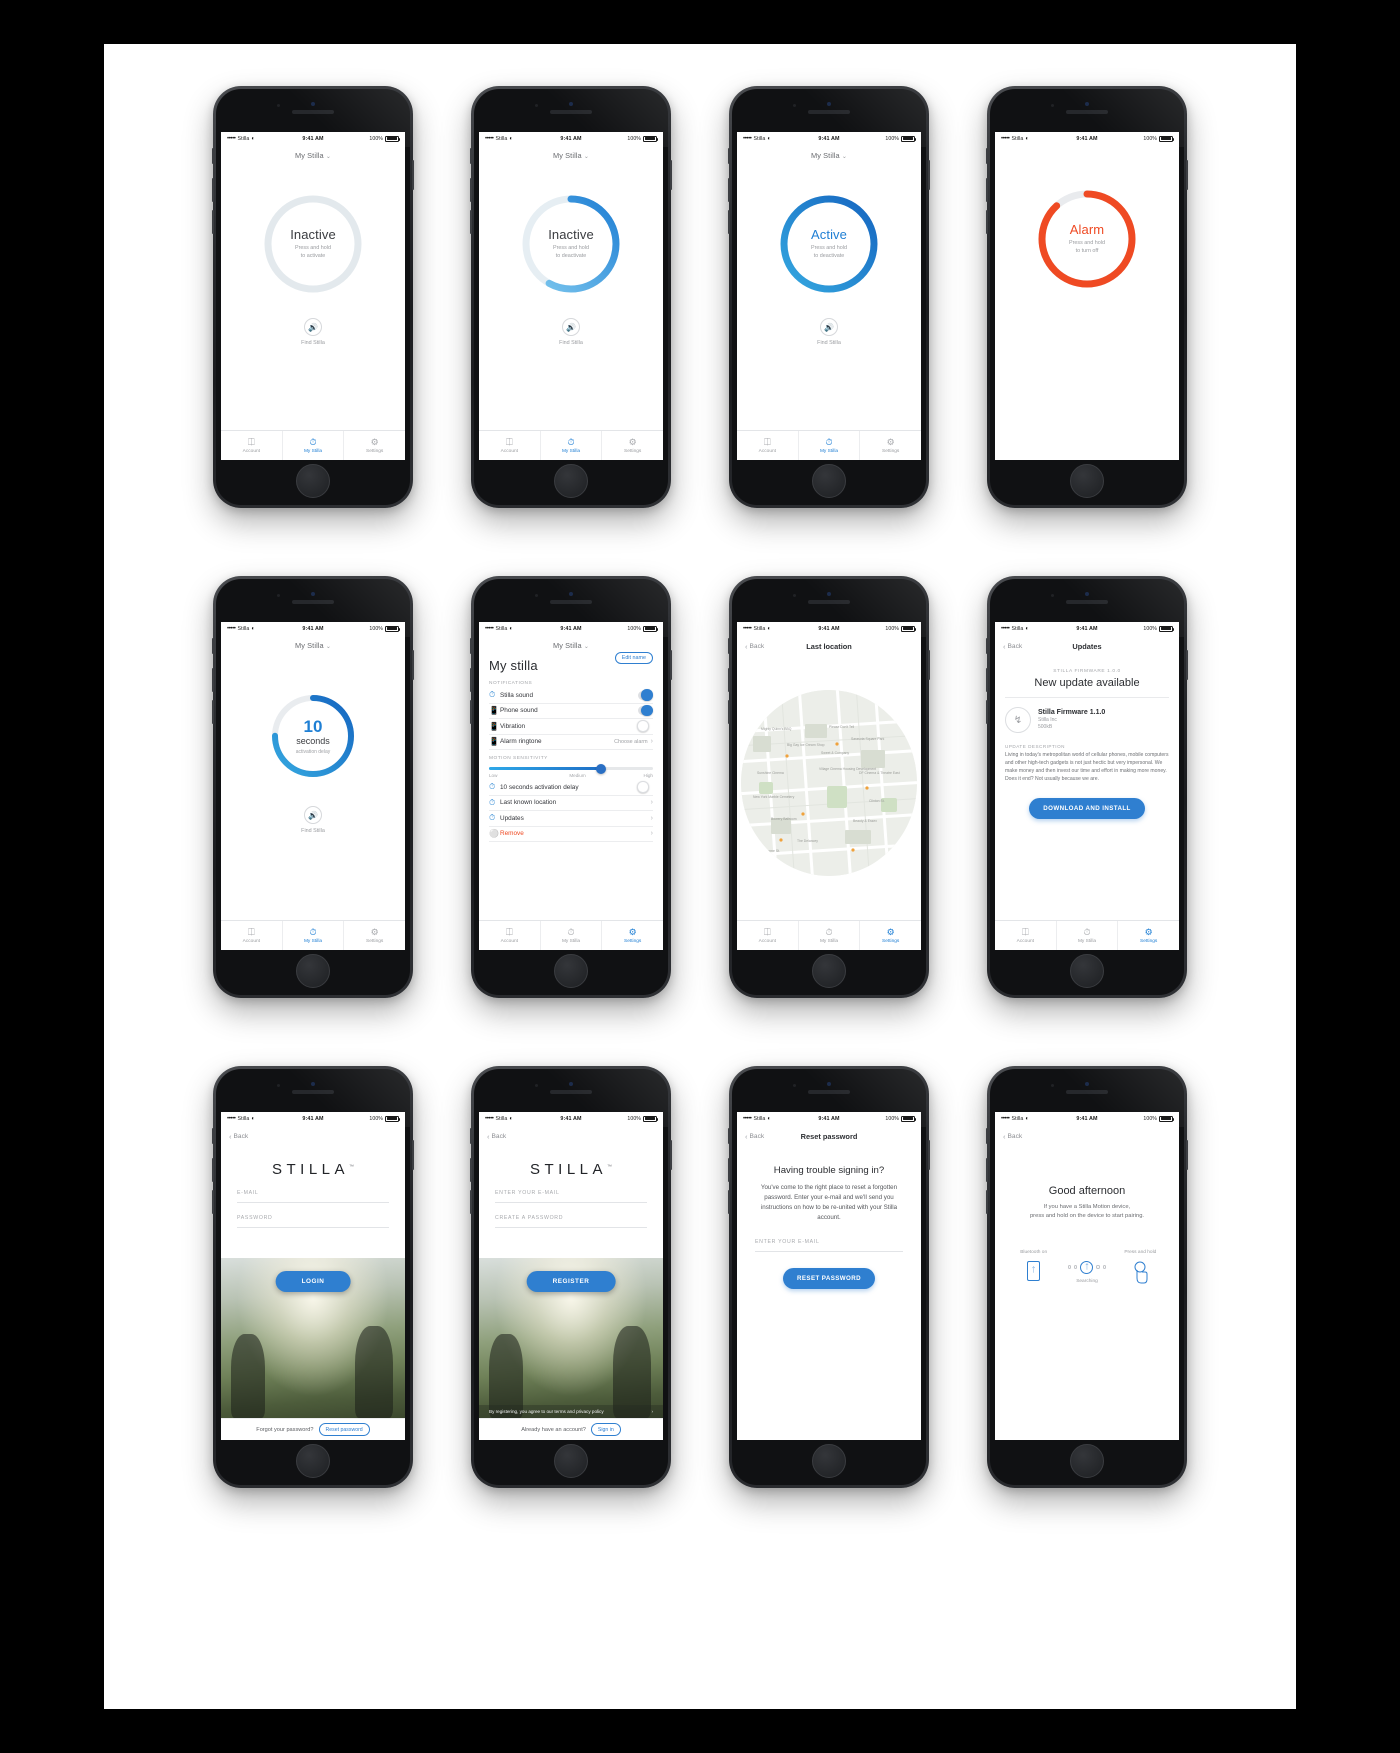 This screenshot has width=1400, height=1753. What do you see at coordinates (600, 768) in the screenshot?
I see `slider-knob` at bounding box center [600, 768].